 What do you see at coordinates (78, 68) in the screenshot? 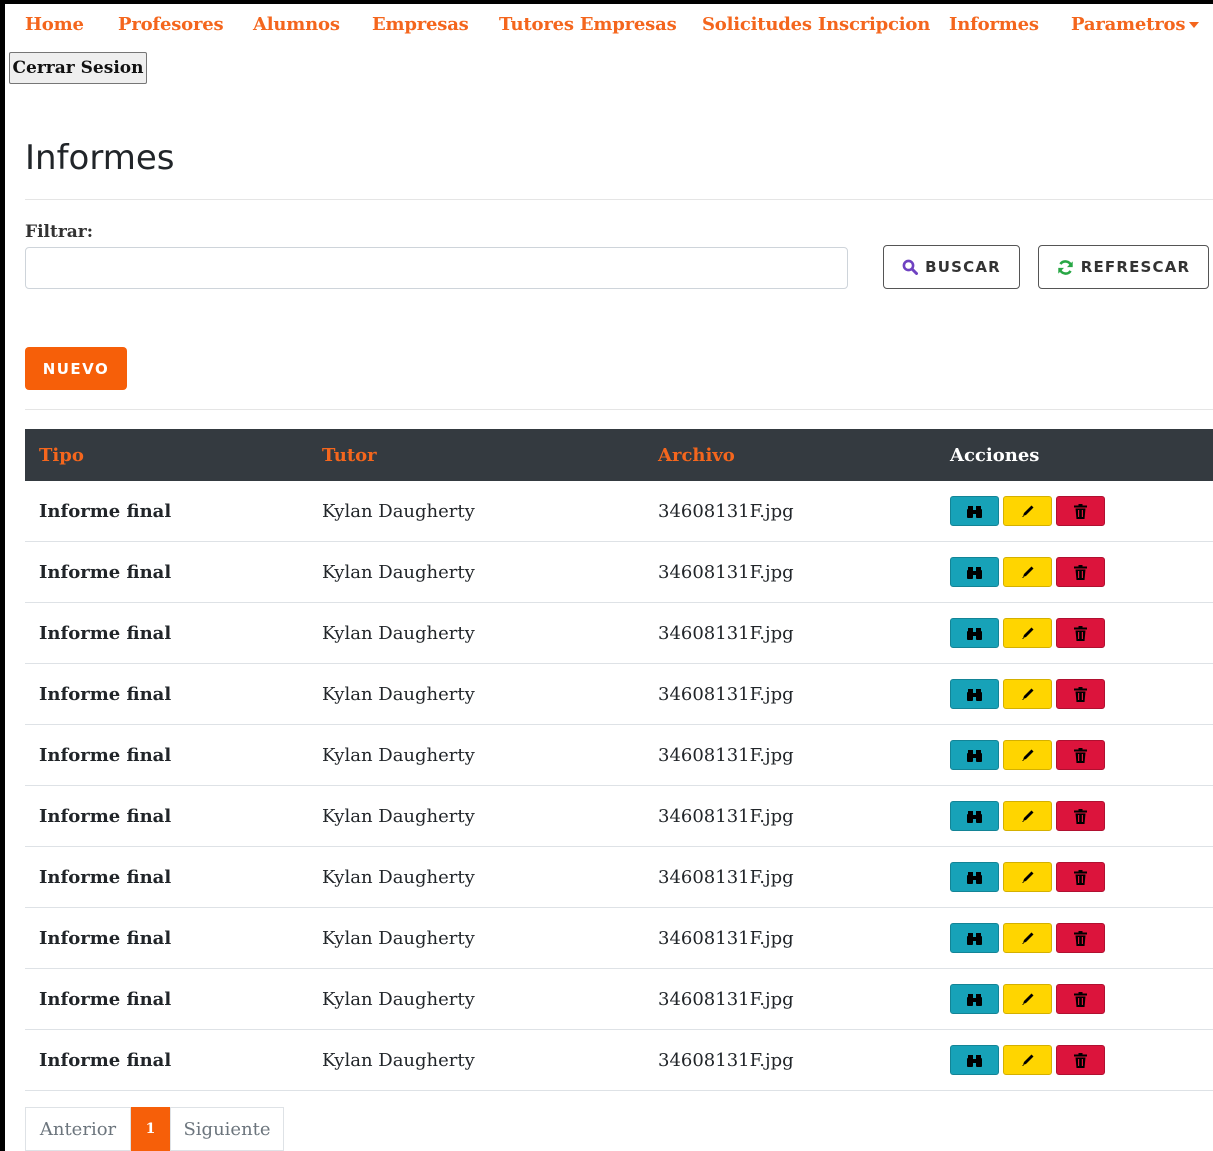
I see `logout-button: Cerrar Sesion` at bounding box center [78, 68].